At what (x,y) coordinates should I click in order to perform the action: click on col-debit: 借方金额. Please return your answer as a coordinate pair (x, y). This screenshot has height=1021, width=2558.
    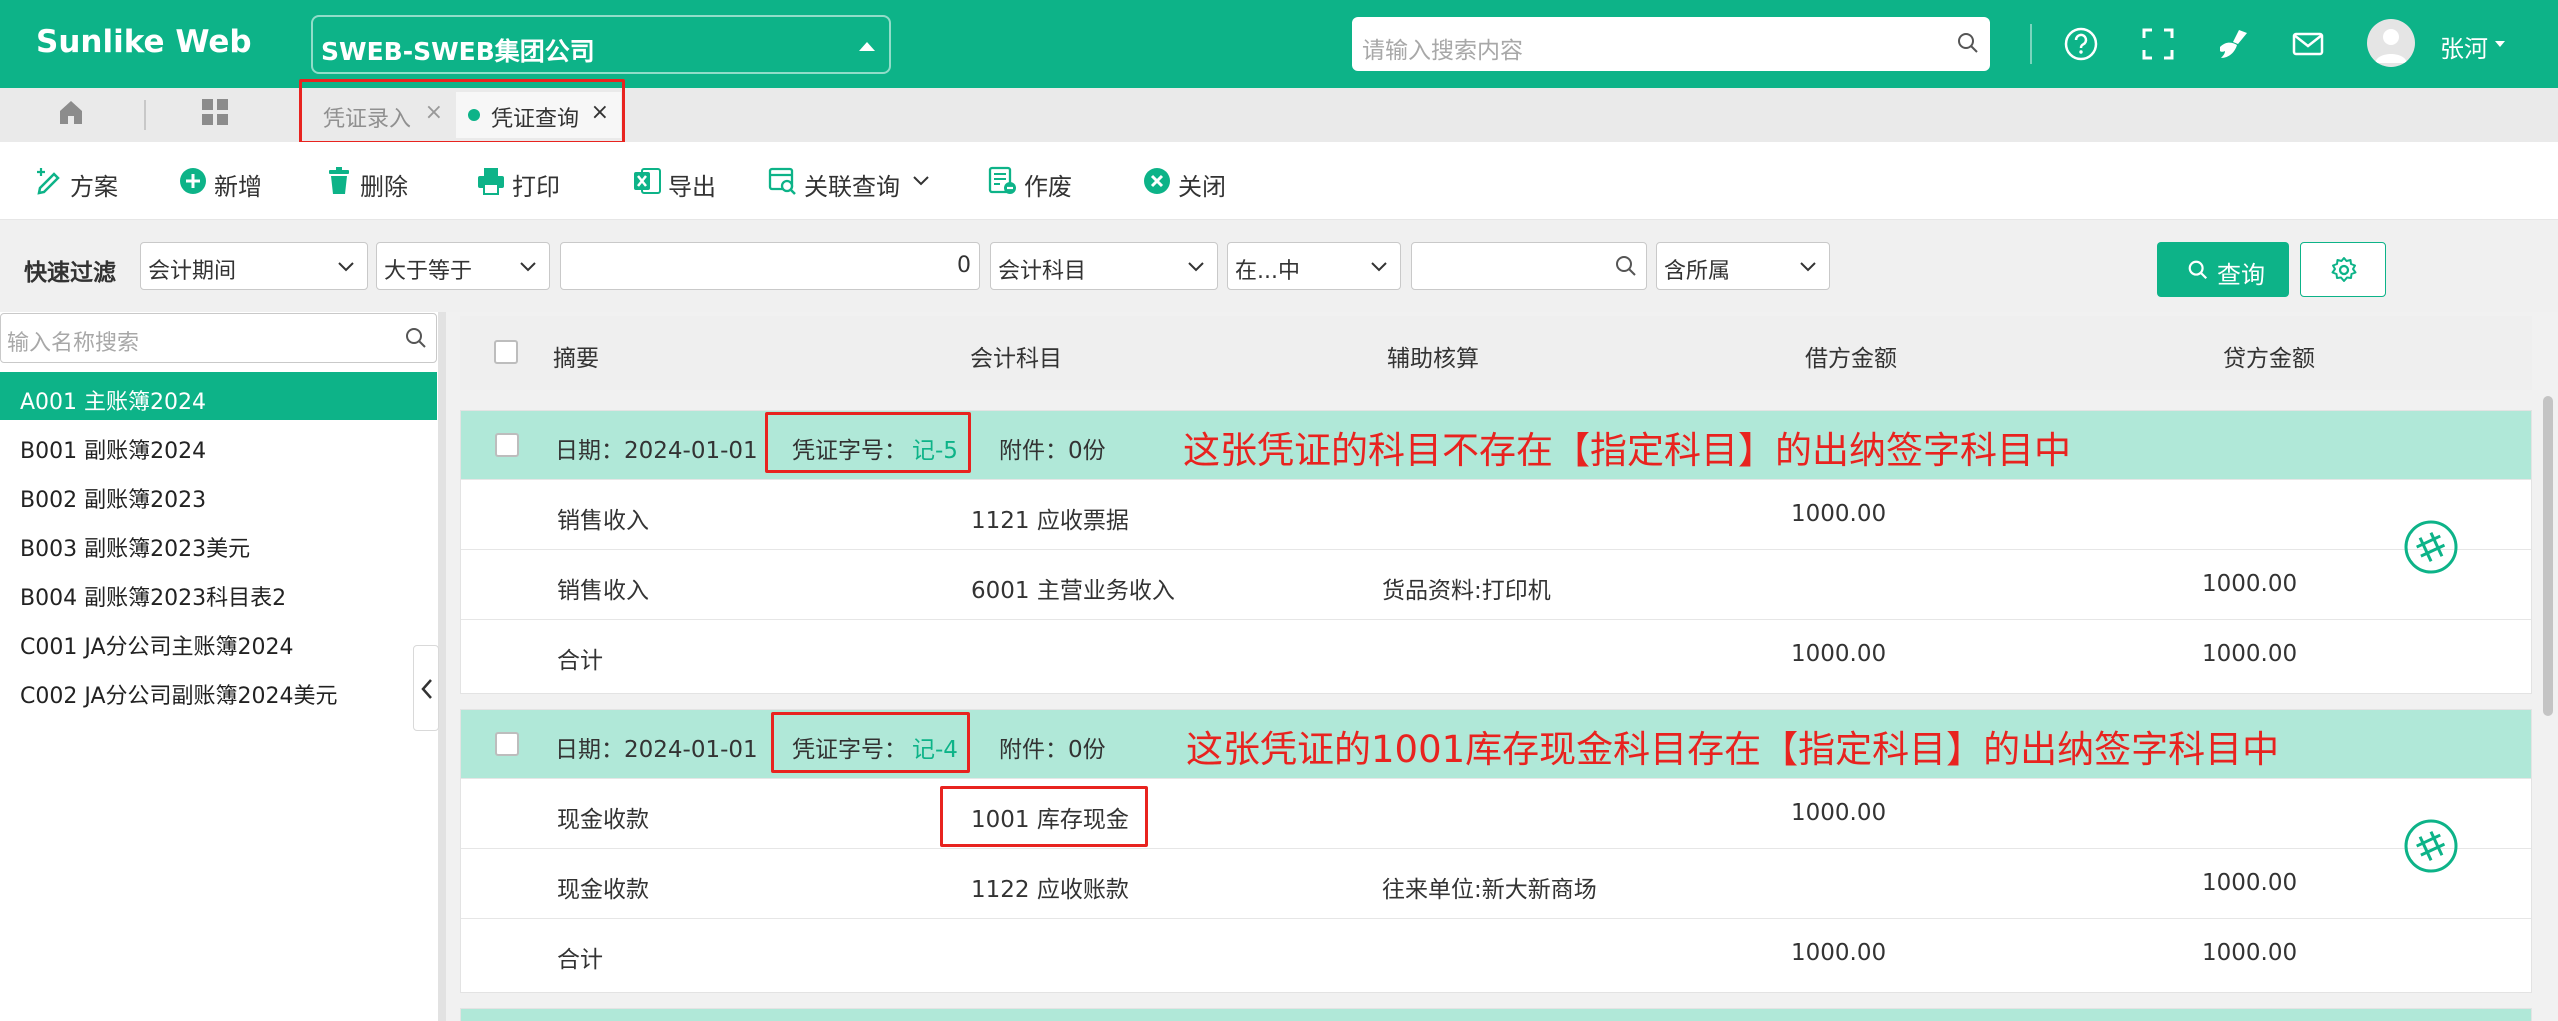
    Looking at the image, I should click on (1851, 359).